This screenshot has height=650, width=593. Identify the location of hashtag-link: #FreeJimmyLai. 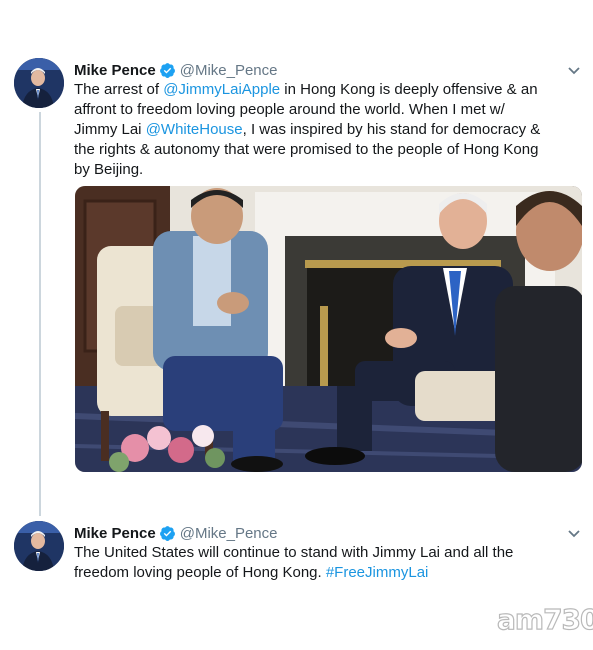
(377, 572).